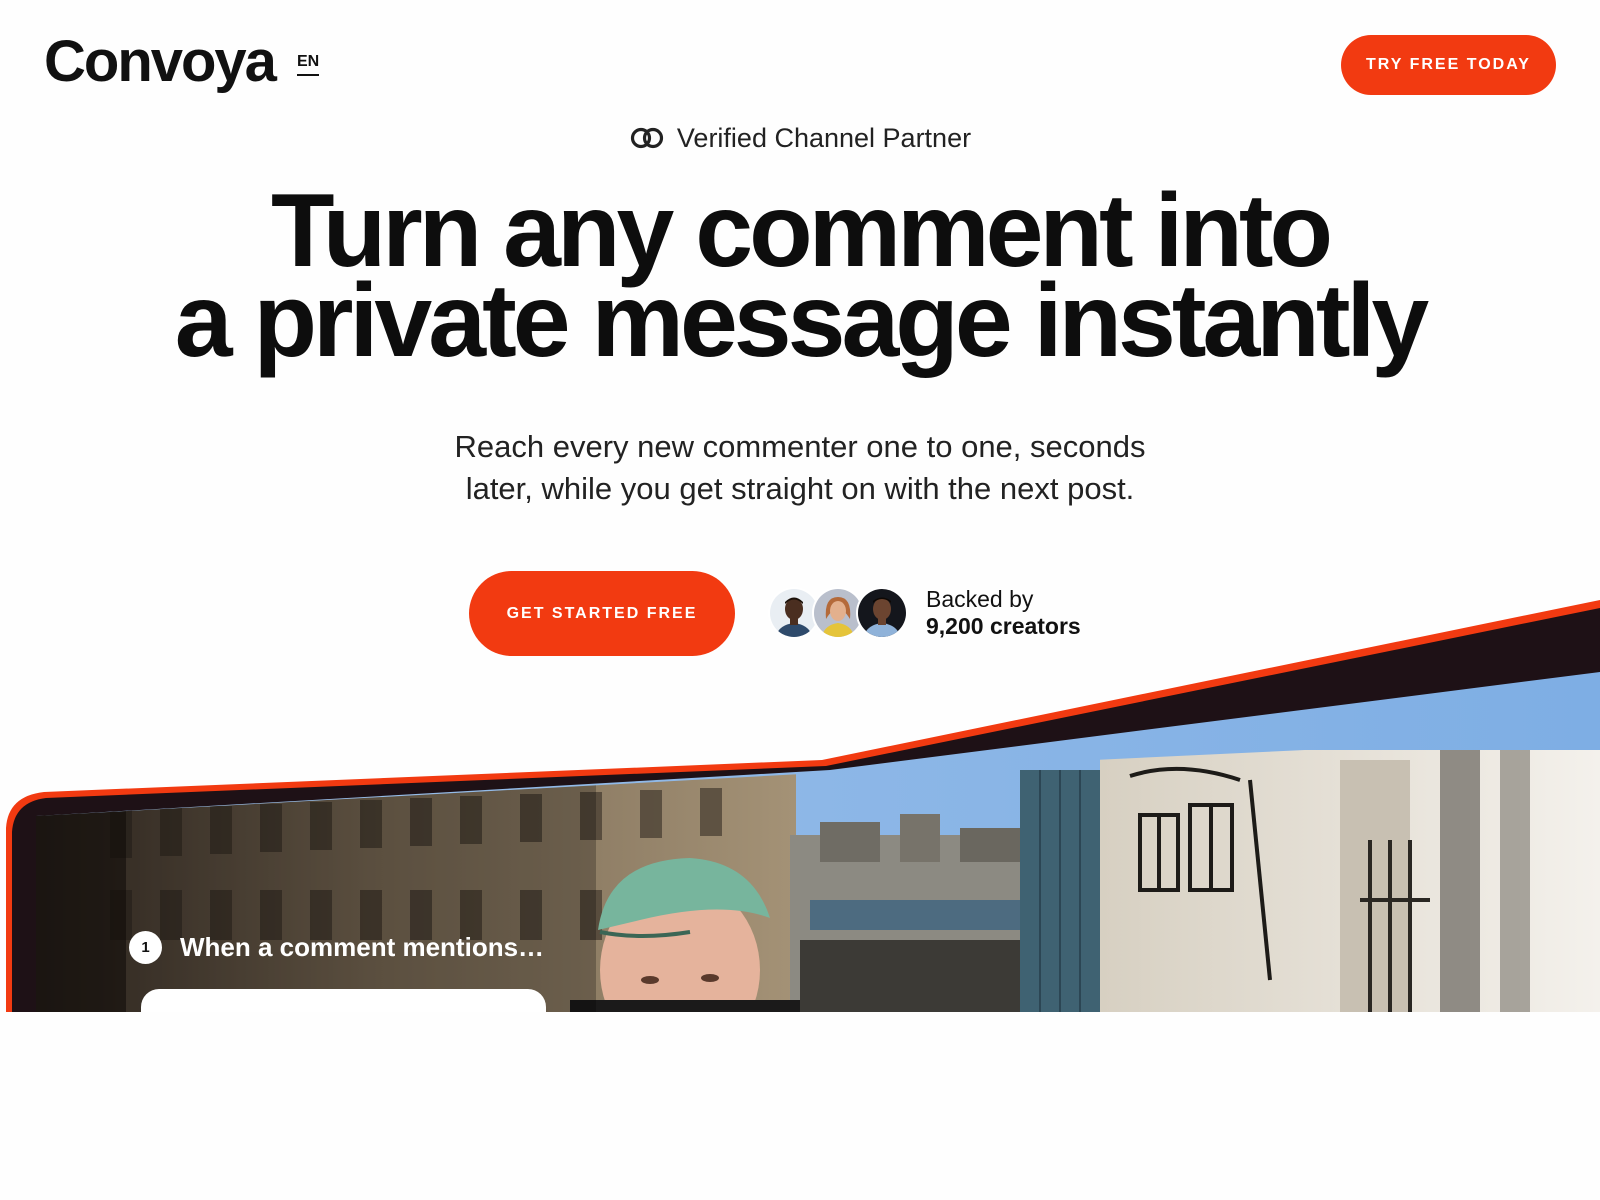 The image size is (1600, 1200). What do you see at coordinates (824, 138) in the screenshot?
I see `partner-badge-text: Verified Channel Partner` at bounding box center [824, 138].